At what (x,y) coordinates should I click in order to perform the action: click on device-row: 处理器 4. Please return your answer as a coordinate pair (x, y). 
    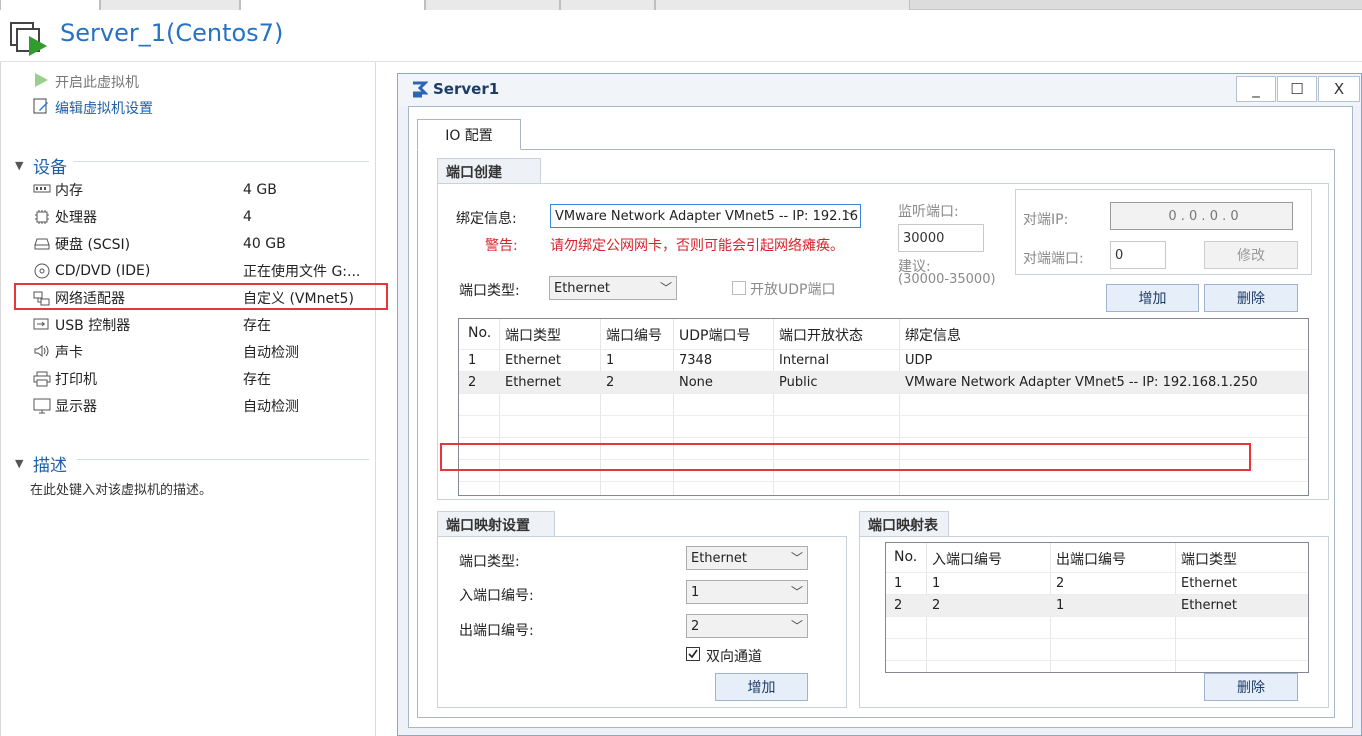
    Looking at the image, I should click on (203, 217).